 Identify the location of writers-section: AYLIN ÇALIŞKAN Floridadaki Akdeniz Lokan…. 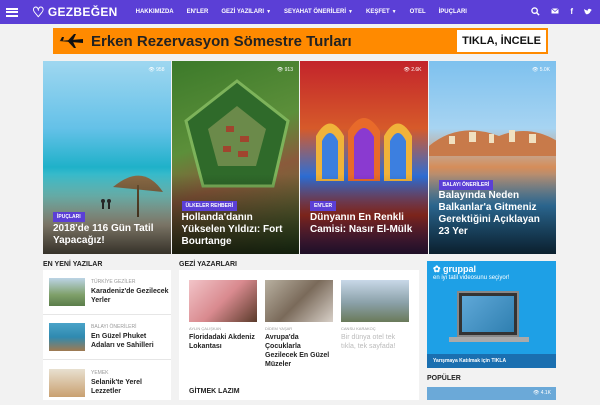
(299, 335).